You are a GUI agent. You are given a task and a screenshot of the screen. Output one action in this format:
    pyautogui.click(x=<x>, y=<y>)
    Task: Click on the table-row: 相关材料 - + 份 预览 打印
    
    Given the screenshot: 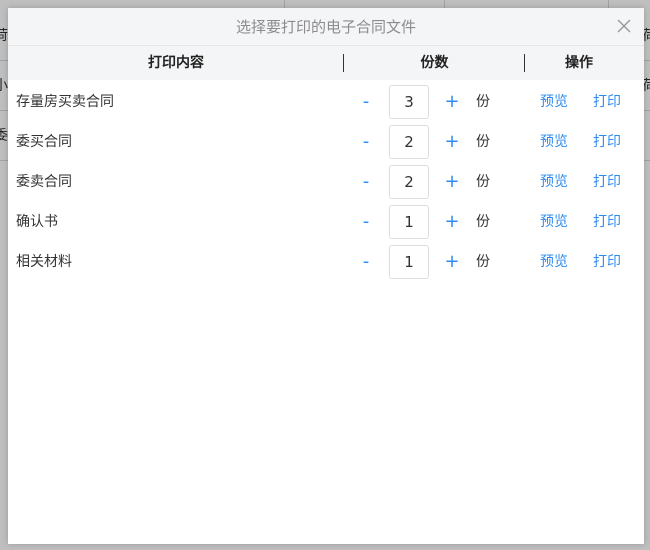 What is the action you would take?
    pyautogui.click(x=326, y=262)
    